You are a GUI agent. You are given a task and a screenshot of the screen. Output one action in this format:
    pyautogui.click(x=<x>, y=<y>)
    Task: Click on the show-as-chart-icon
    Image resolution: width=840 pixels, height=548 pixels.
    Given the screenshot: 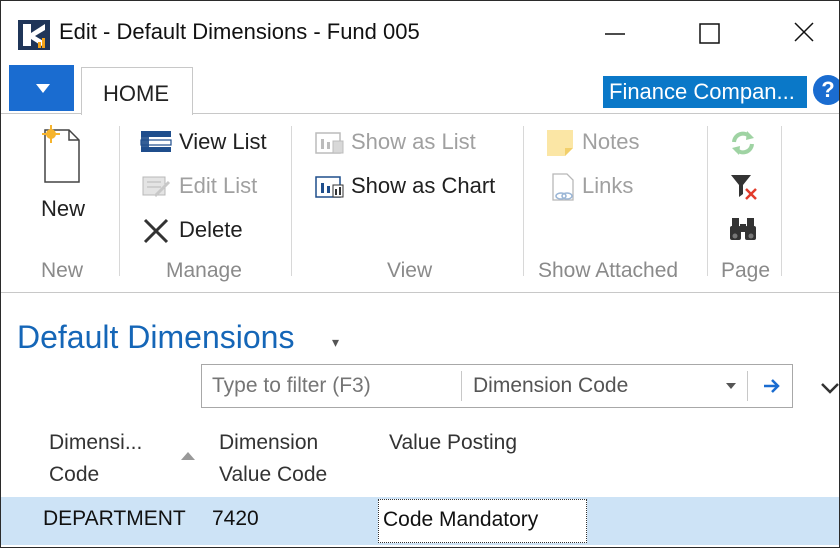 What is the action you would take?
    pyautogui.click(x=329, y=187)
    